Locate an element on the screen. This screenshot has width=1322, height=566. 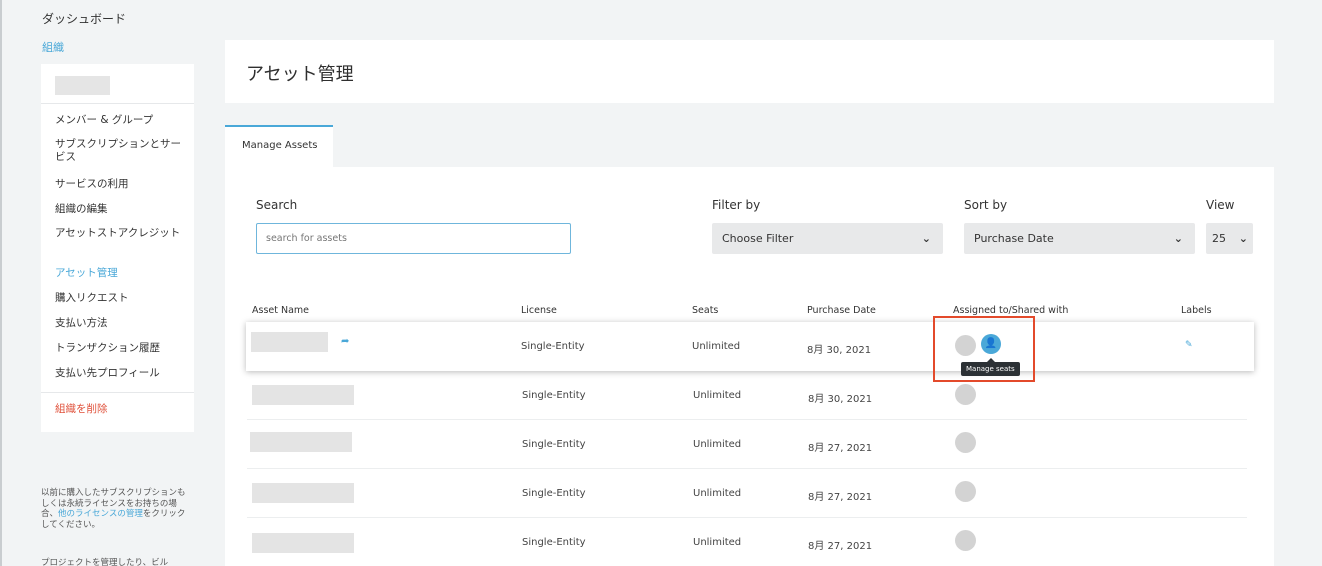
view-label: View is located at coordinates (1220, 205).